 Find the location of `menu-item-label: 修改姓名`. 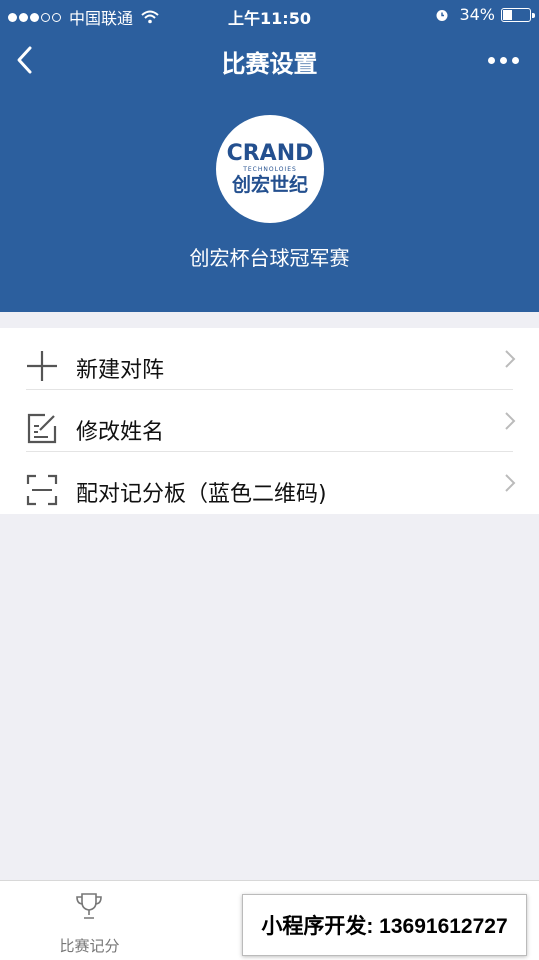

menu-item-label: 修改姓名 is located at coordinates (120, 432).